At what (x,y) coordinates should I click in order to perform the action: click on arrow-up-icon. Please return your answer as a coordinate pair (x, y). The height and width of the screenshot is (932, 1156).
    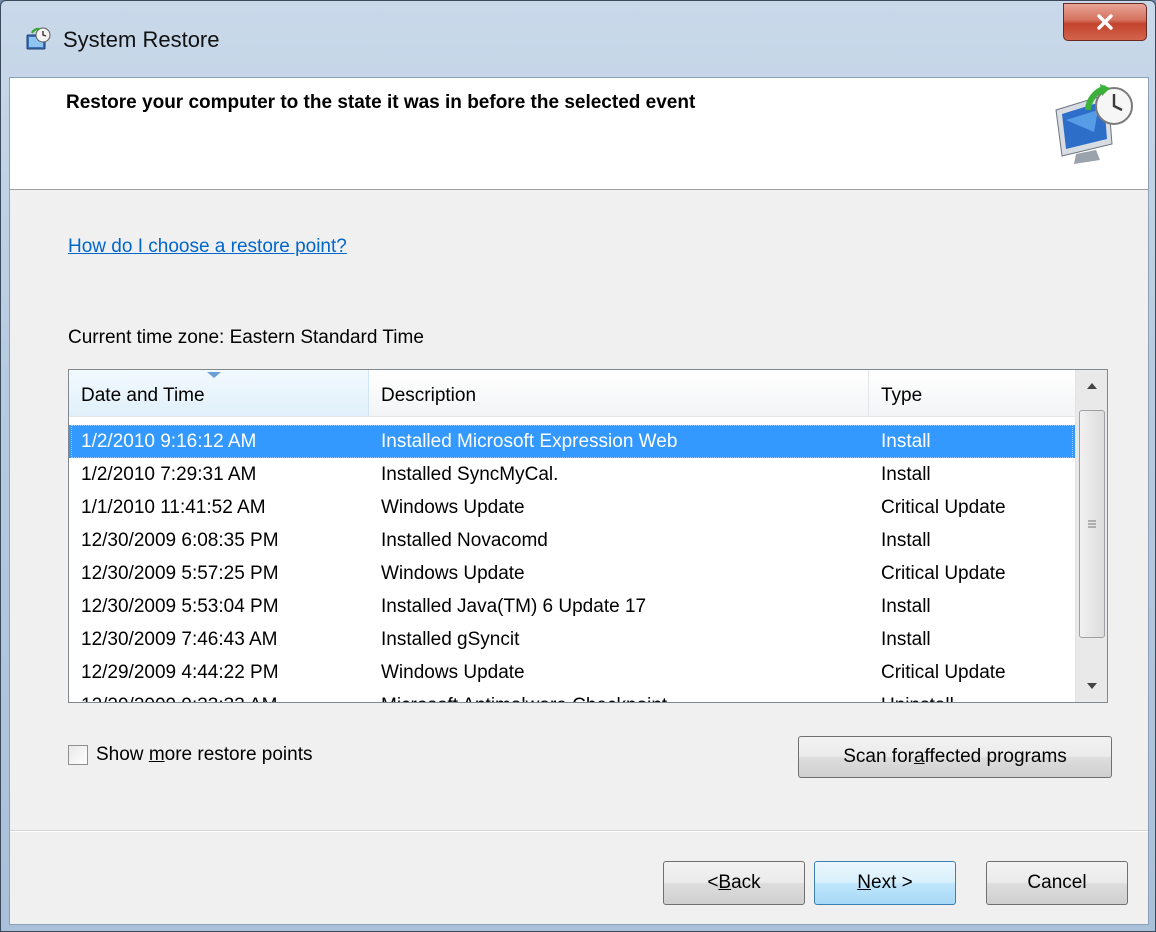
    Looking at the image, I should click on (1092, 386).